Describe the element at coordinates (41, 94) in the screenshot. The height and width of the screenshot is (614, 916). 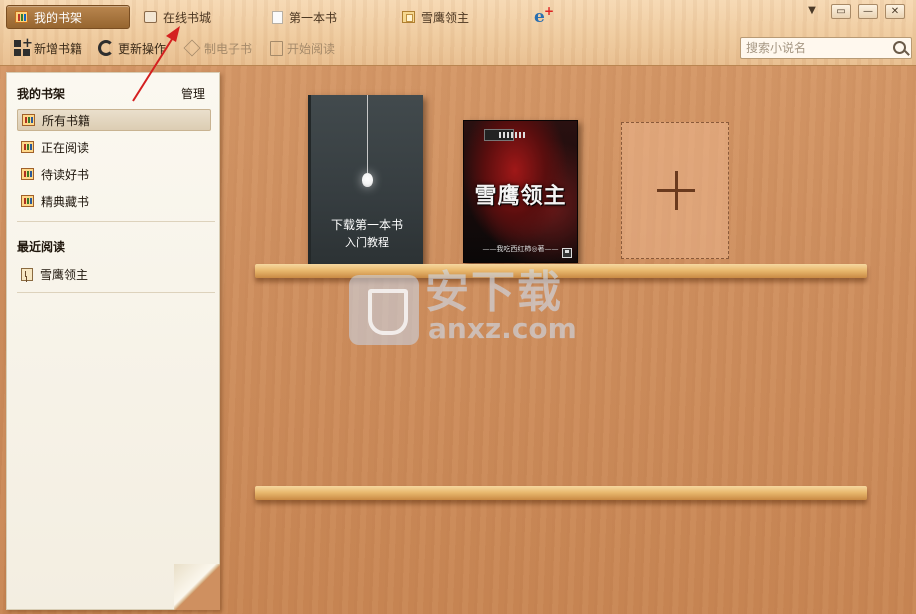
I see `sidebar-shelf-title: 我的书架` at that location.